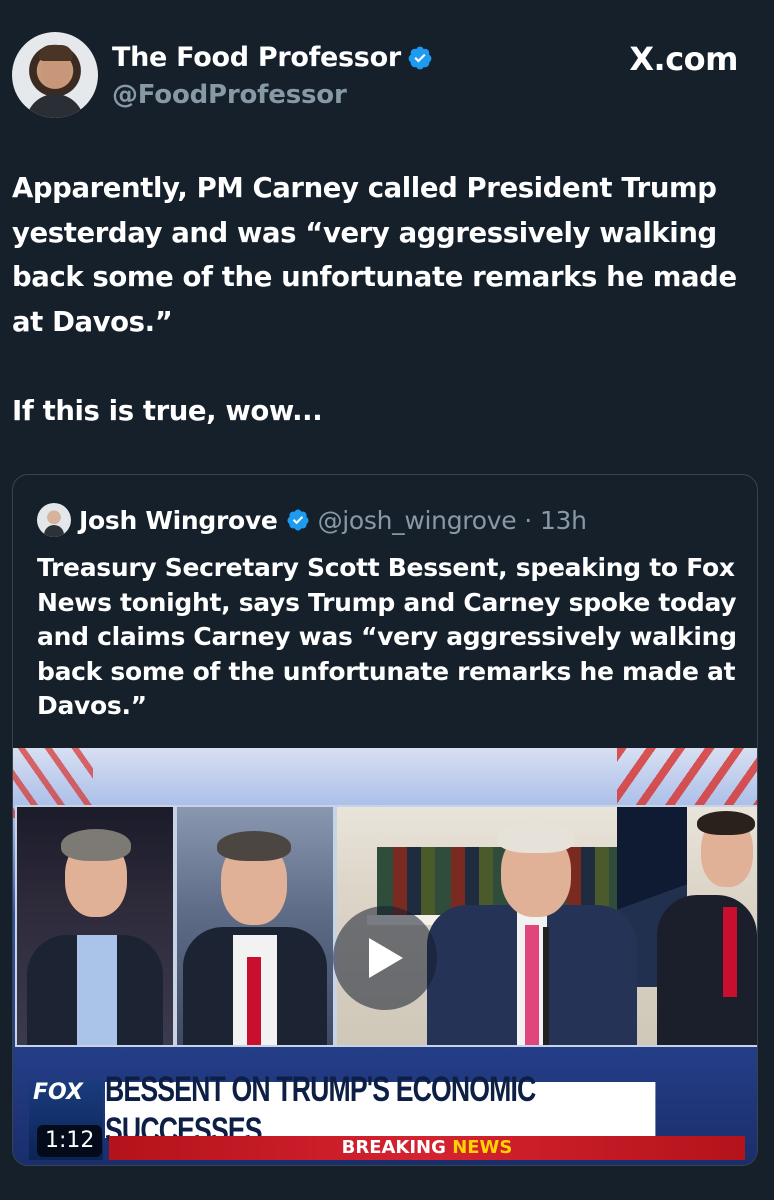 This screenshot has height=1200, width=774. Describe the element at coordinates (393, 1147) in the screenshot. I see `banner-breaking: BREAKING` at that location.